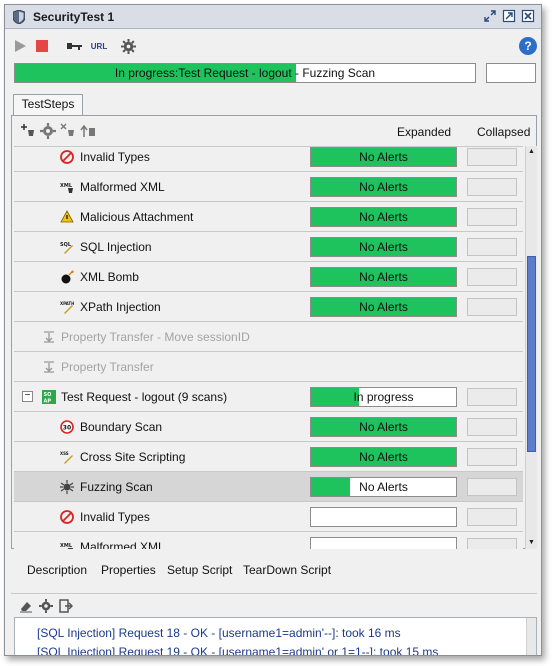 The width and height of the screenshot is (554, 666). I want to click on help-button: ?, so click(528, 46).